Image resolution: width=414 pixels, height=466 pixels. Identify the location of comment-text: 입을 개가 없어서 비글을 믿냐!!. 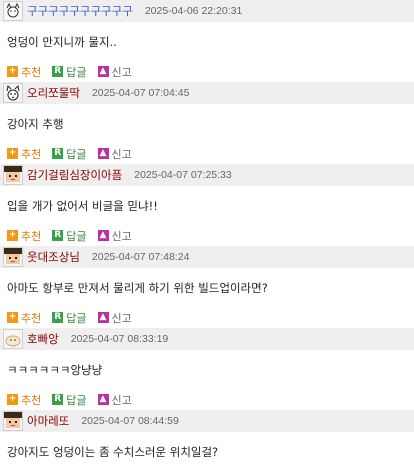
(82, 205).